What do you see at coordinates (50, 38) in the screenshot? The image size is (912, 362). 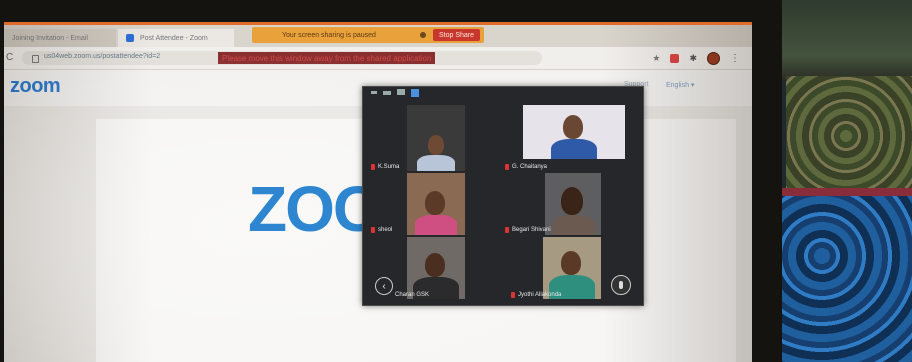 I see `tab-label: Joining Invitation - Email` at bounding box center [50, 38].